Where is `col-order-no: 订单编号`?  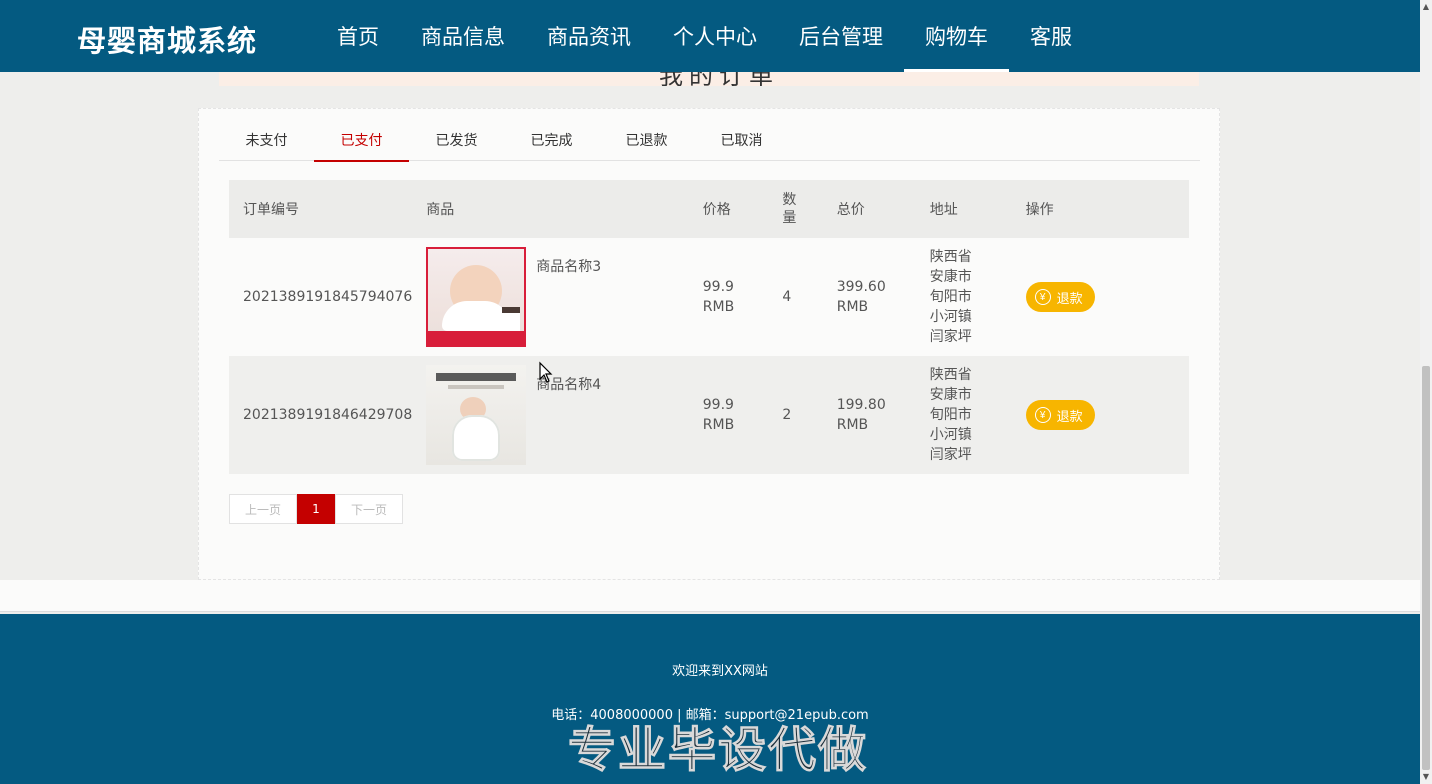 col-order-no: 订单编号 is located at coordinates (271, 210).